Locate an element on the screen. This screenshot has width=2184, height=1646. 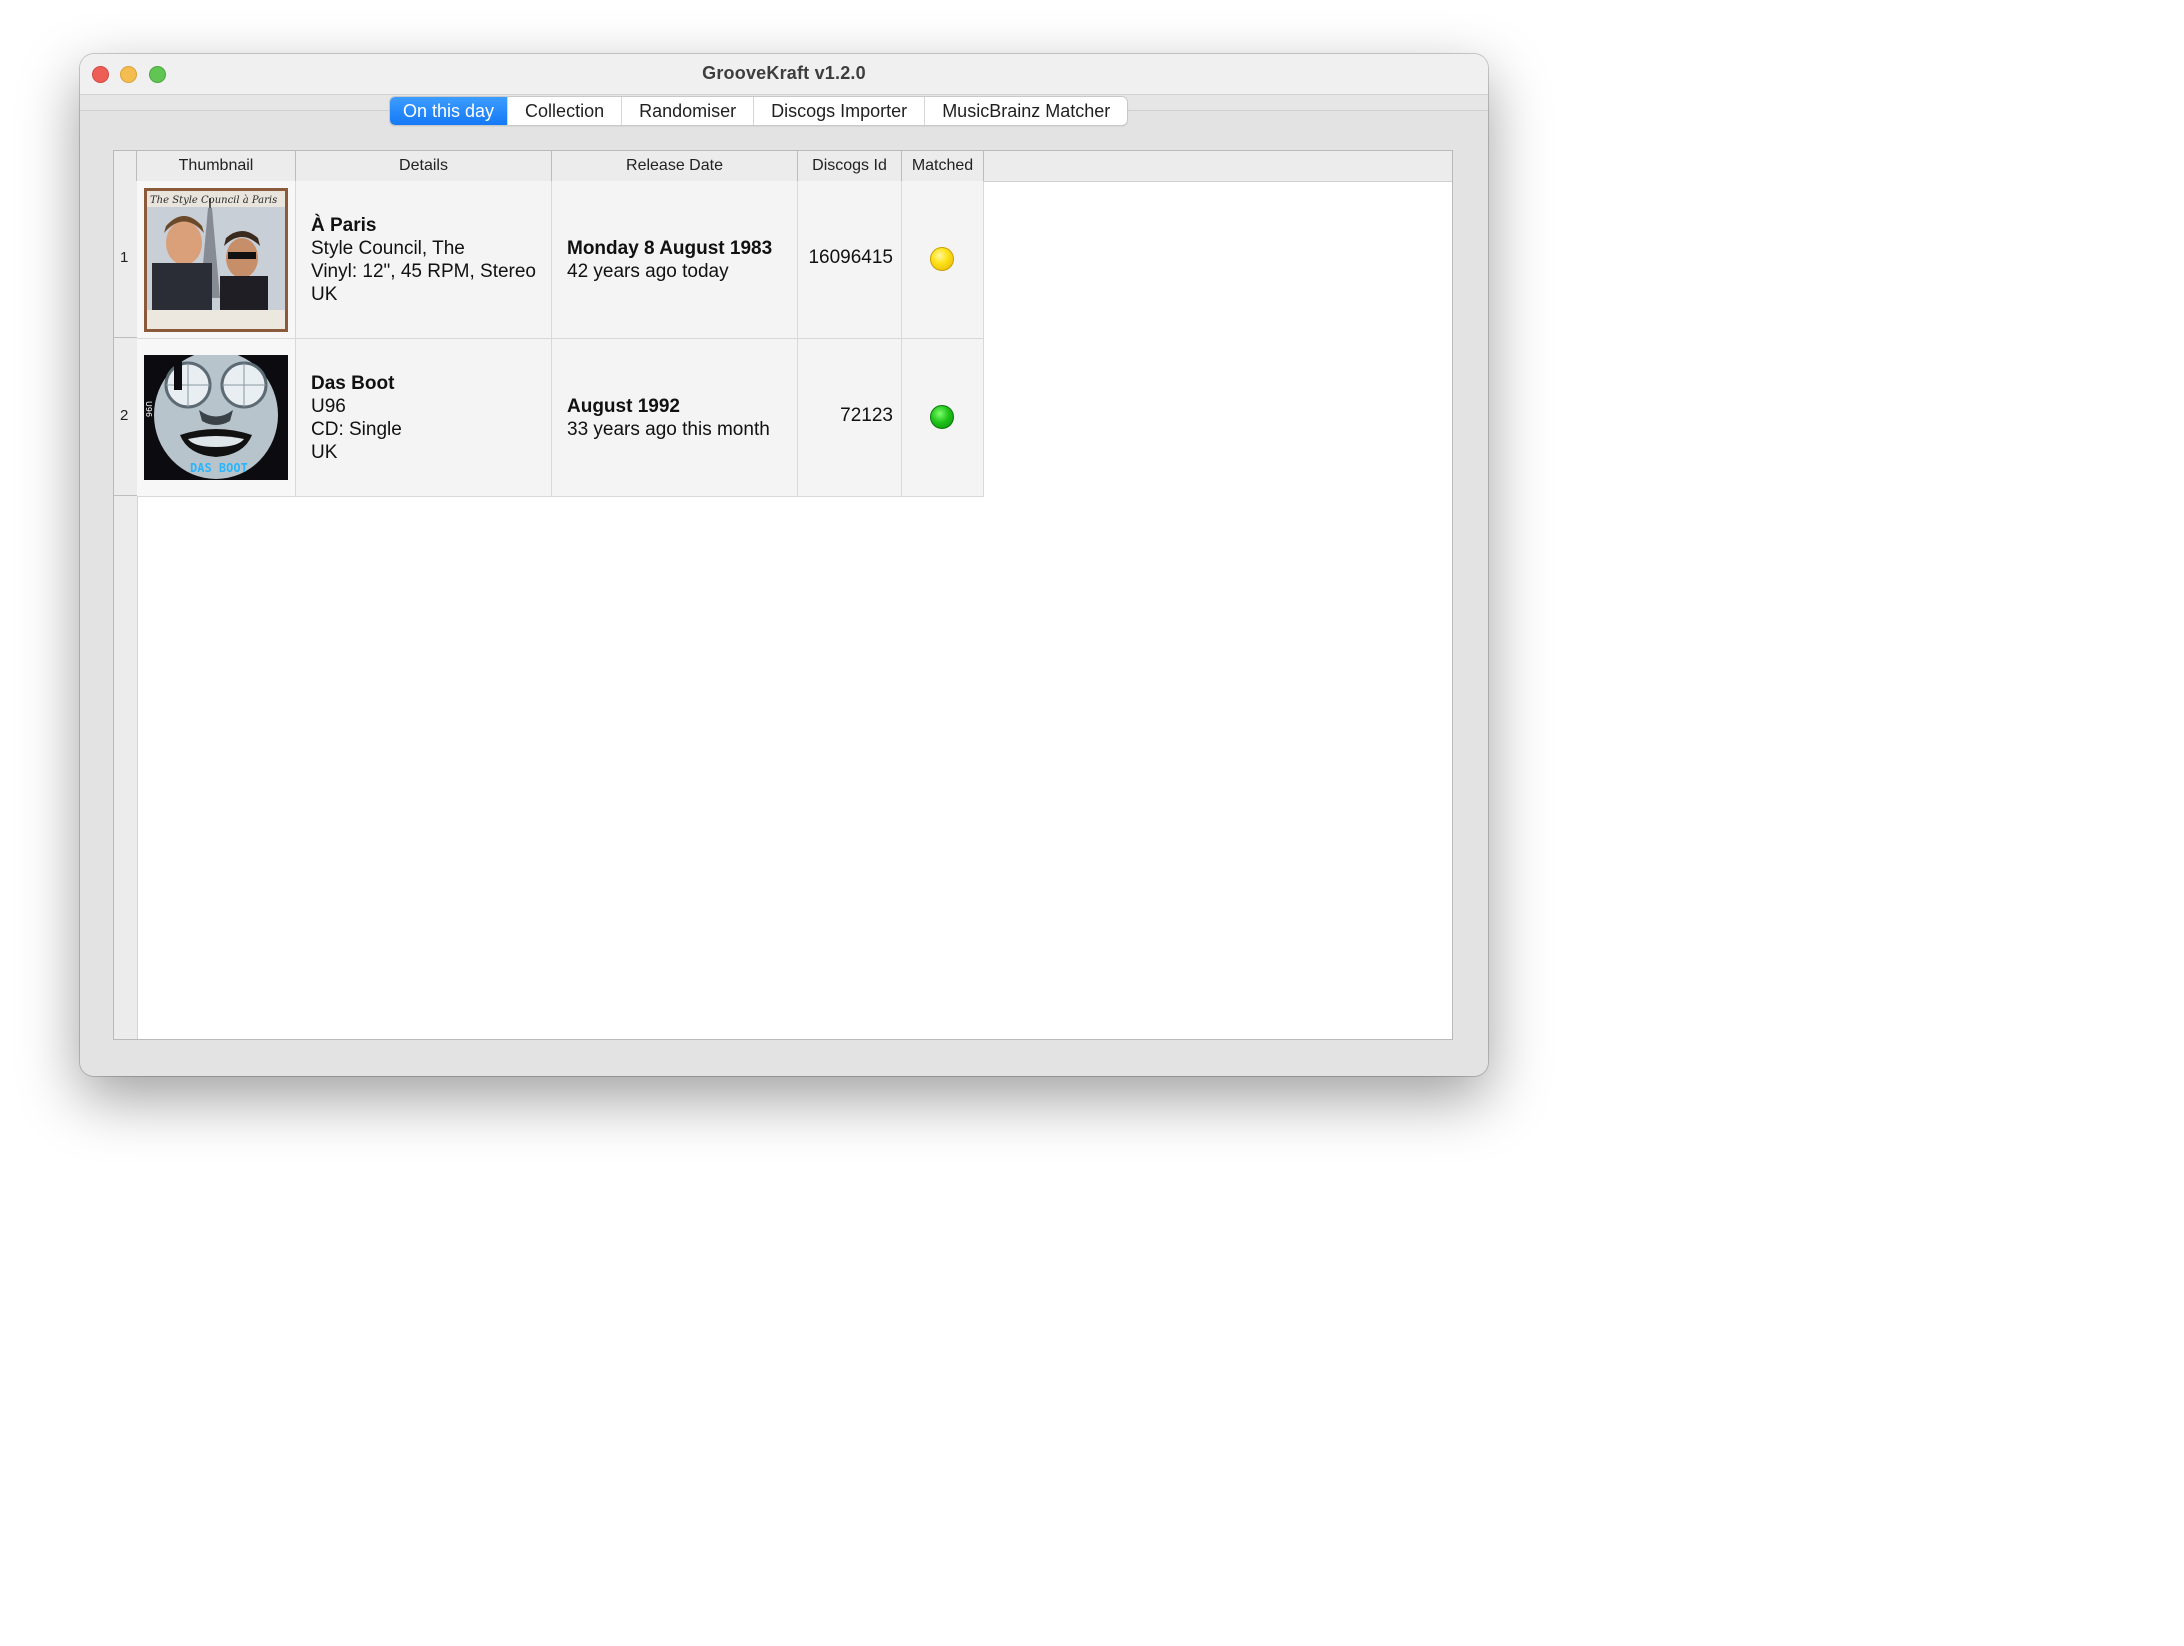
row-header-column: 1 2 is located at coordinates (126, 610).